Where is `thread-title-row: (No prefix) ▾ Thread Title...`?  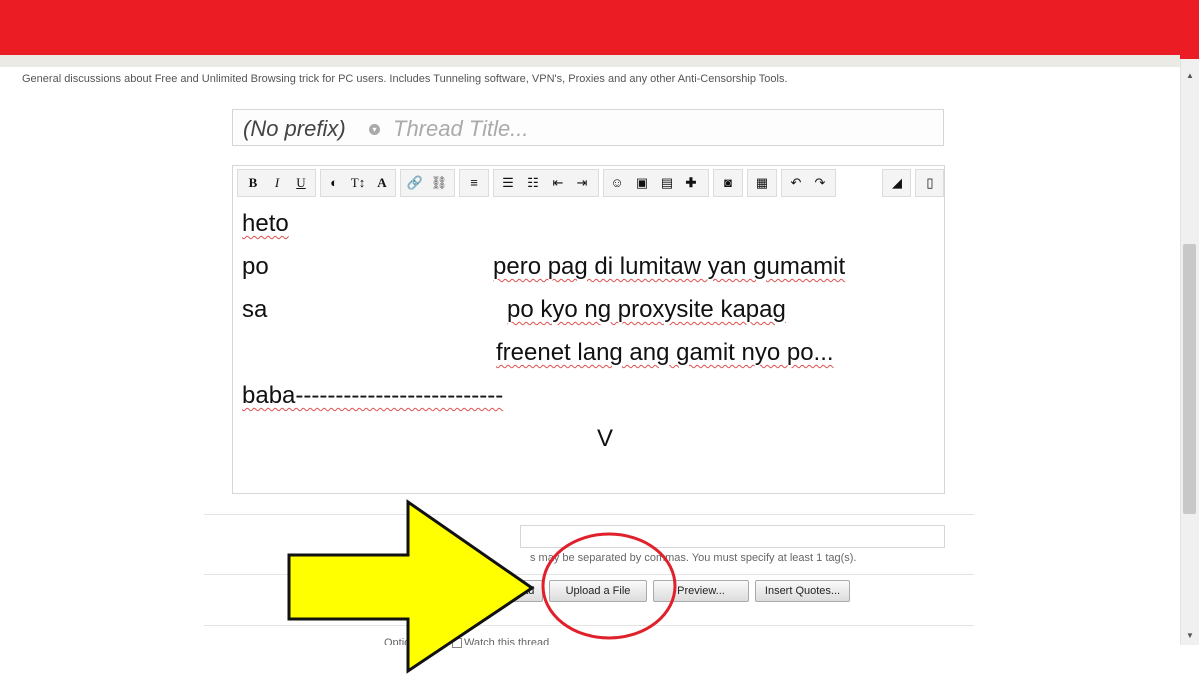 thread-title-row: (No prefix) ▾ Thread Title... is located at coordinates (588, 127).